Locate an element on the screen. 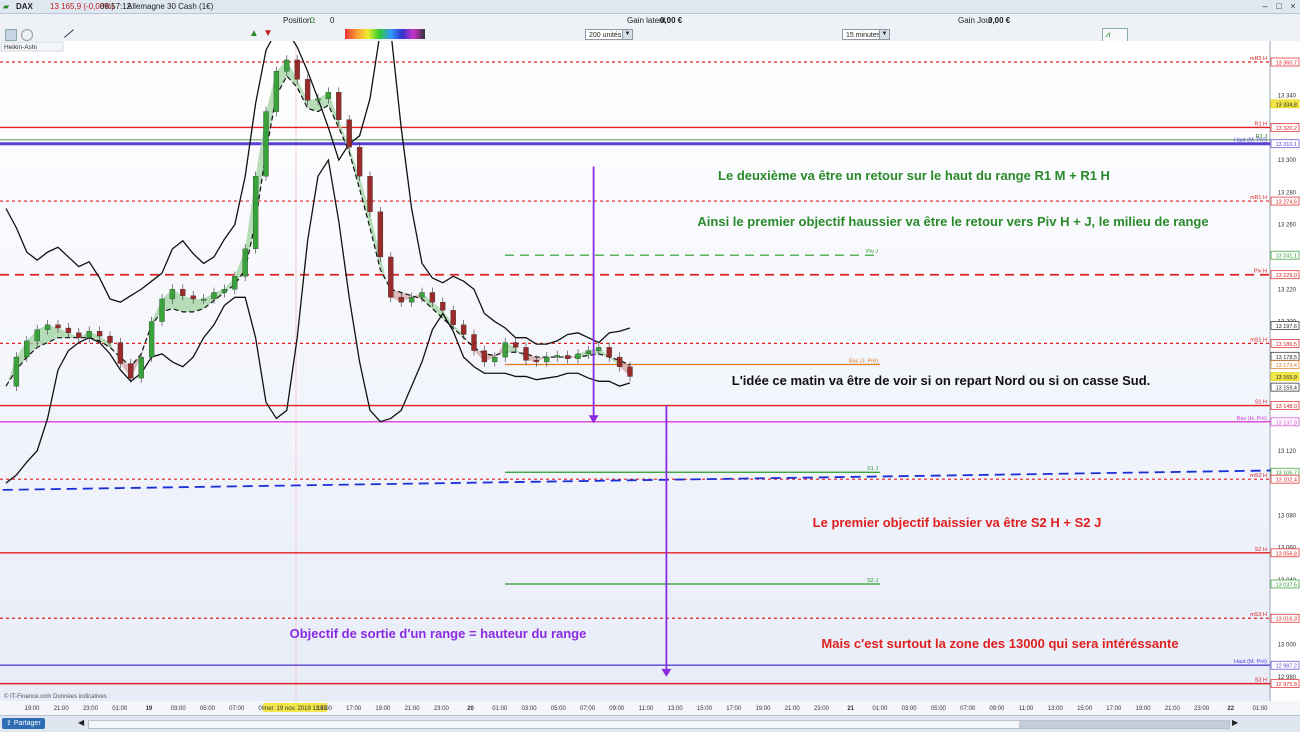 The image size is (1300, 732). level-label-s3-h: S3 H is located at coordinates (1261, 681).